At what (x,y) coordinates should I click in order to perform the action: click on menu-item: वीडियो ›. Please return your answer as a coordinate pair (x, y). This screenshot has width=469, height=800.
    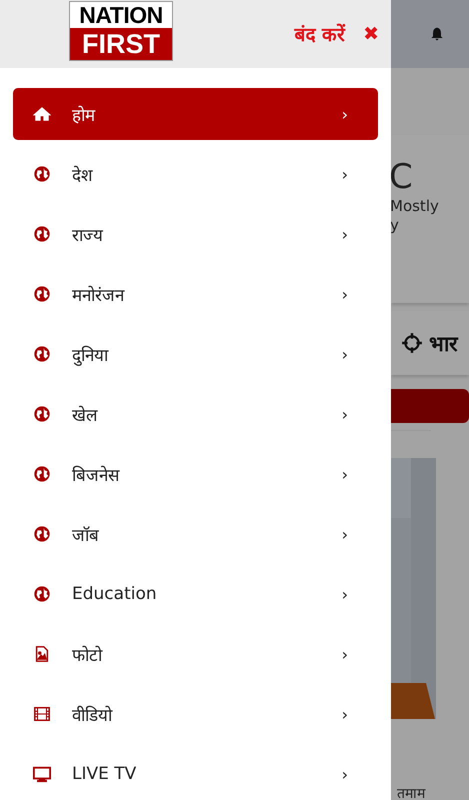
    Looking at the image, I should click on (195, 714).